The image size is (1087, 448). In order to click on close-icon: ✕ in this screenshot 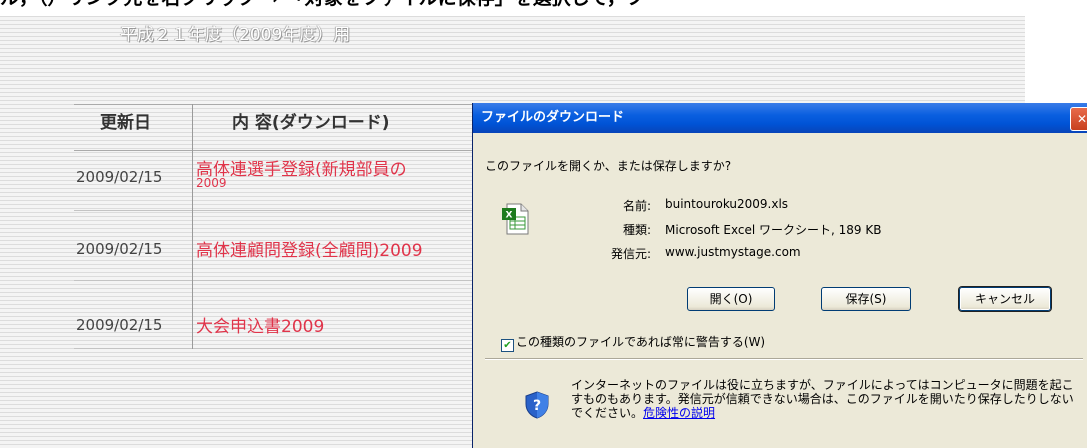, I will do `click(1078, 119)`.